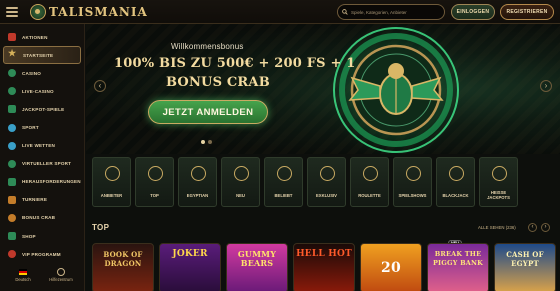 This screenshot has width=560, height=291. What do you see at coordinates (12, 181) in the screenshot?
I see `challenge-icon` at bounding box center [12, 181].